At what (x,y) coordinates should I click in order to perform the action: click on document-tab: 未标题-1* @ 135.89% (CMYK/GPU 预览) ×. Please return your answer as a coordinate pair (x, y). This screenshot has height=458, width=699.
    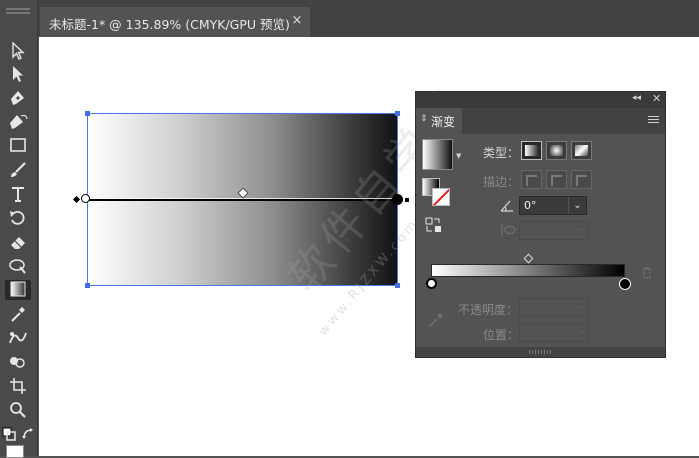
    Looking at the image, I should click on (175, 22).